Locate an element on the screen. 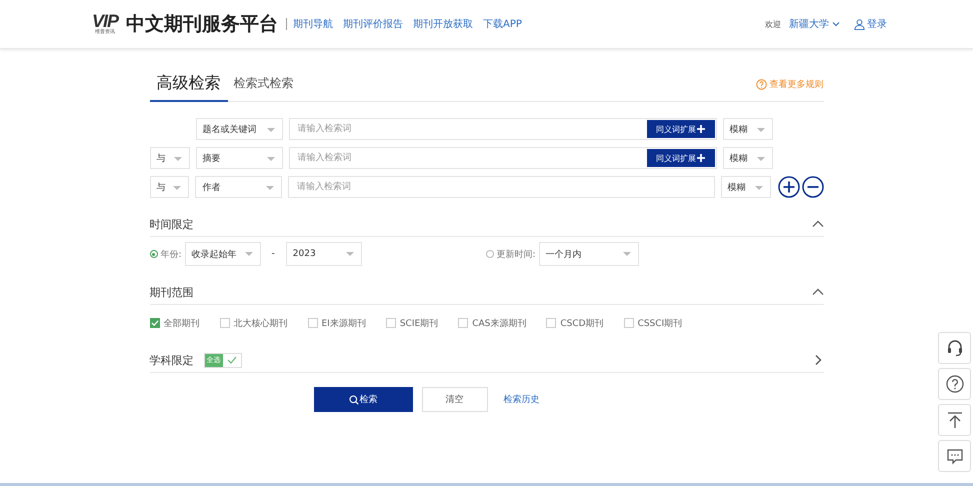 Image resolution: width=973 pixels, height=486 pixels. chevron-down-icon is located at coordinates (836, 24).